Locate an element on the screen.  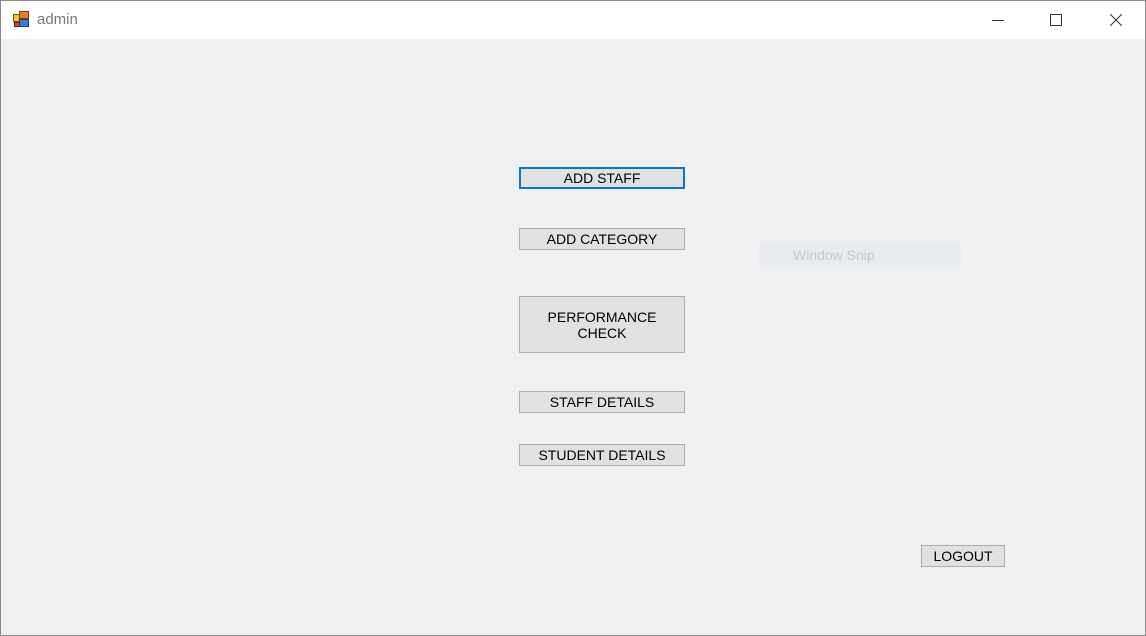
student-details-label: STUDENT DETAILS is located at coordinates (602, 455).